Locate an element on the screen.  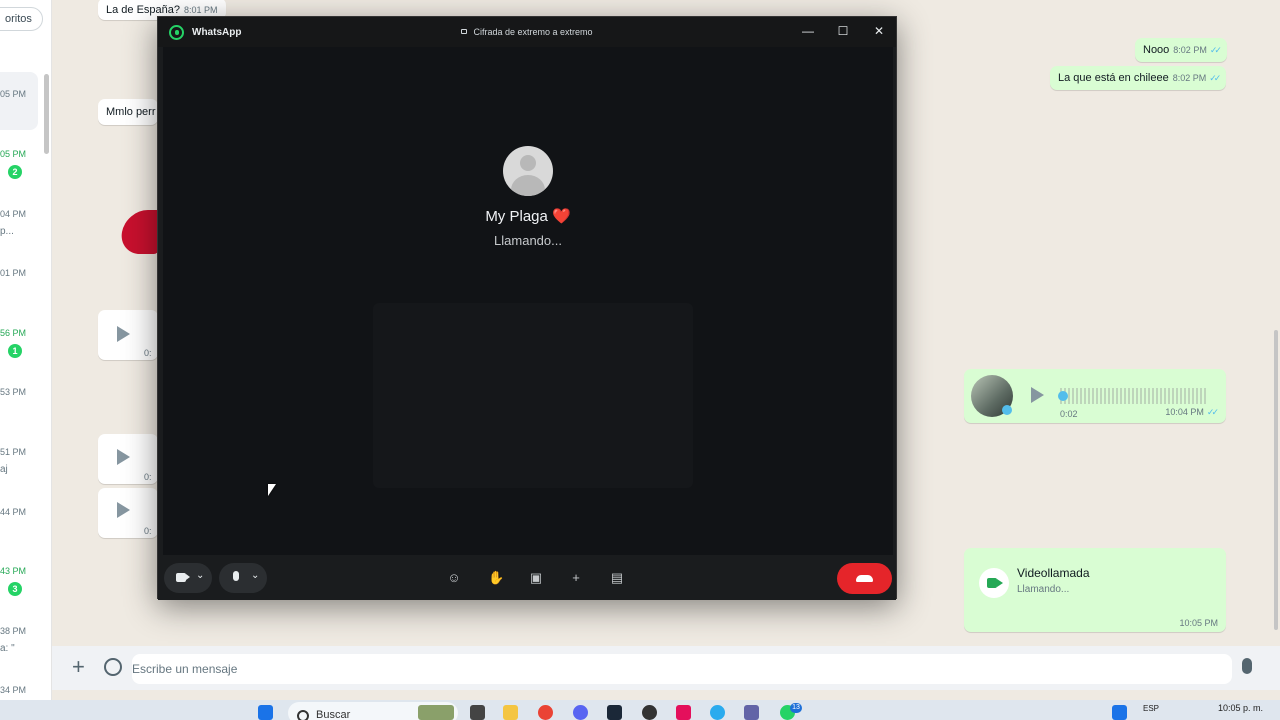
add-participant-icon: + is located at coordinates (576, 578).